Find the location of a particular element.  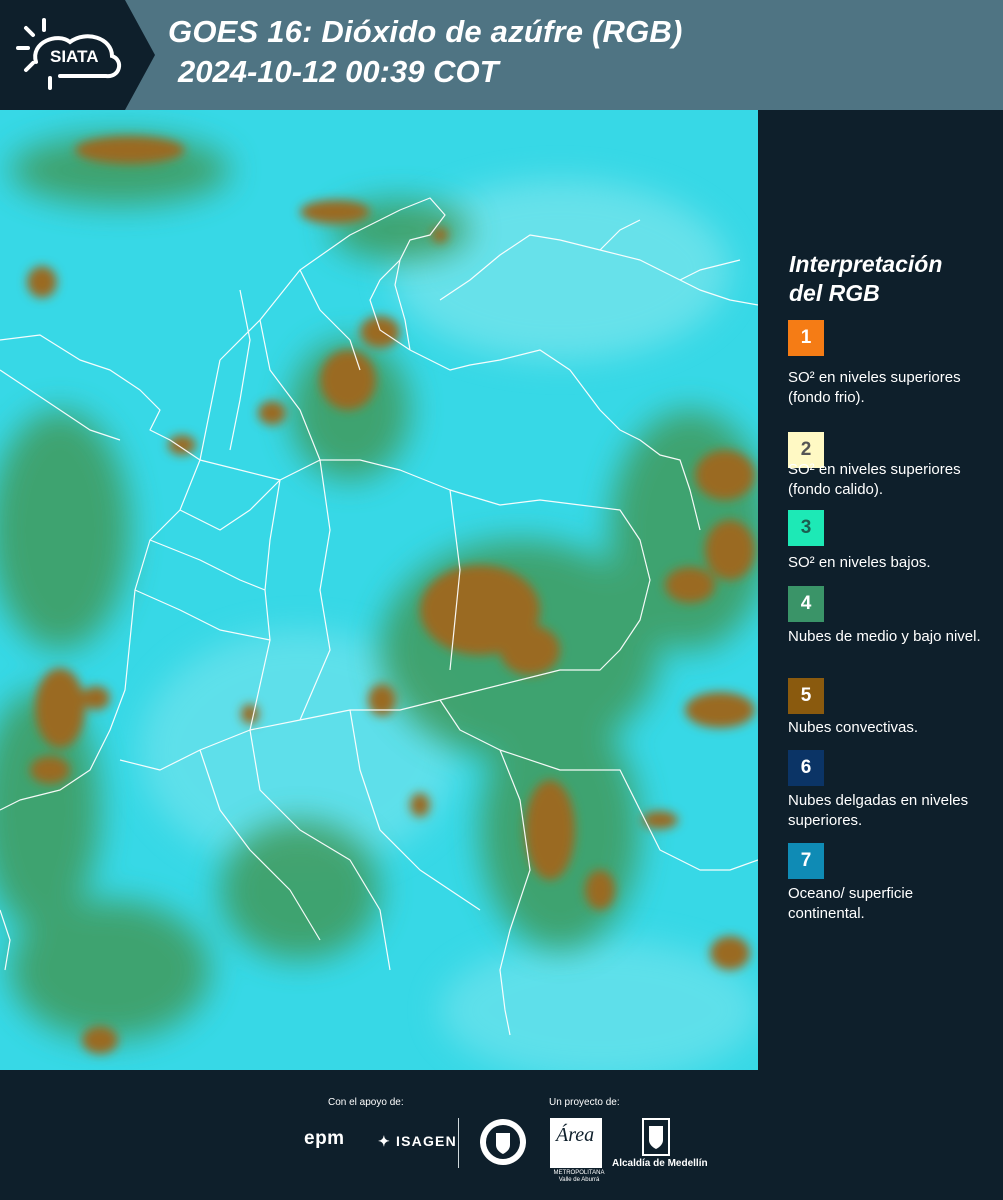

legend-swatch-7: 7 is located at coordinates (806, 861).